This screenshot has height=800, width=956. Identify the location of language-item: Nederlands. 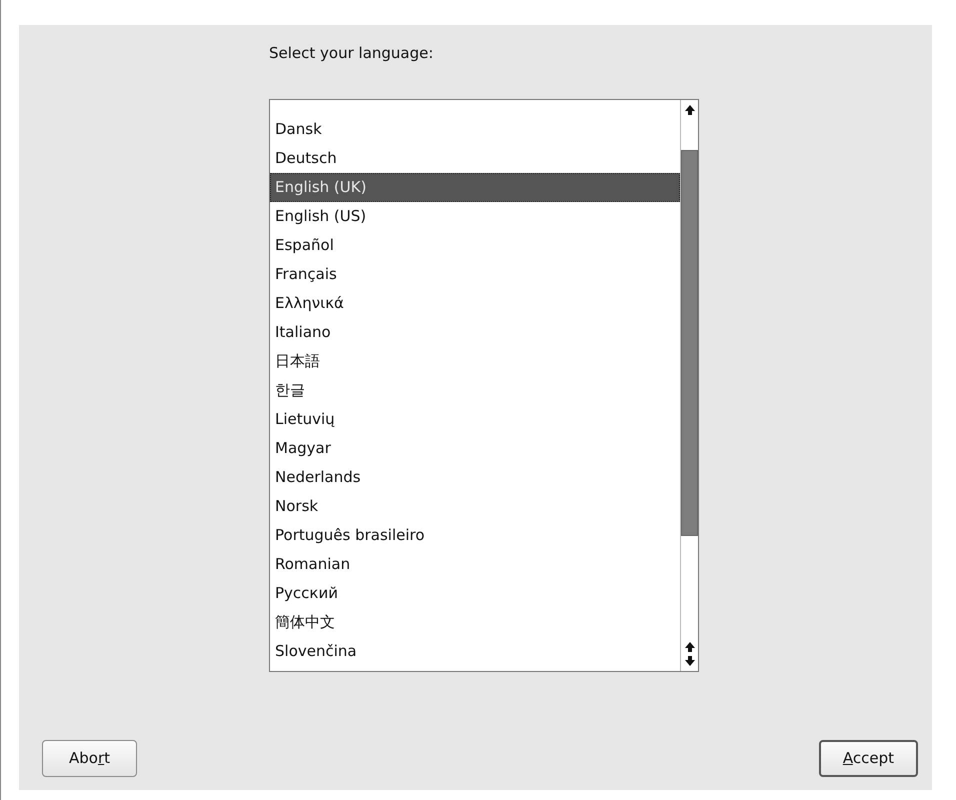
(475, 477).